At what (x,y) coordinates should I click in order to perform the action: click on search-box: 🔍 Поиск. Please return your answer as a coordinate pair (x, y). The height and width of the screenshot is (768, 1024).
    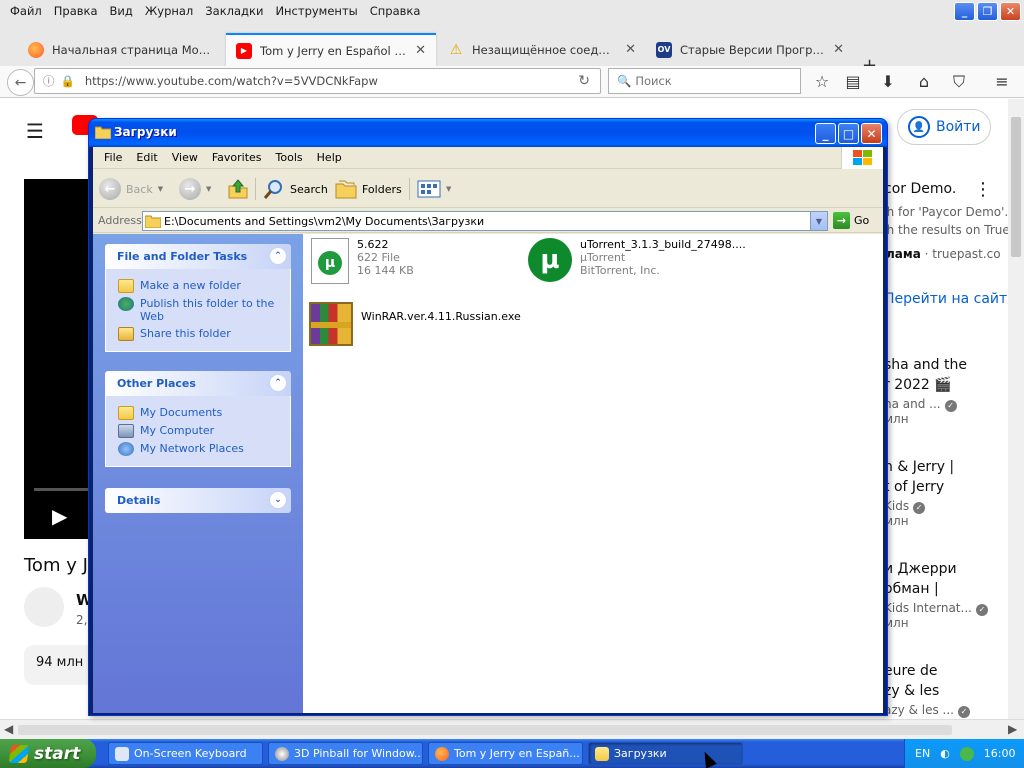
    Looking at the image, I should click on (704, 81).